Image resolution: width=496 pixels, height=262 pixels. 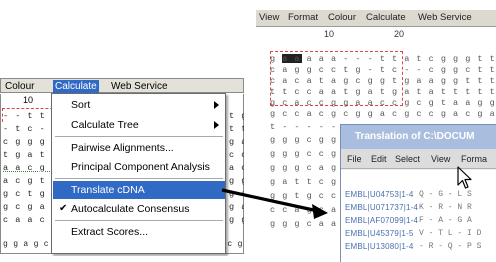 I want to click on sequence-id: EMBL|U45379|1-5, so click(x=379, y=233).